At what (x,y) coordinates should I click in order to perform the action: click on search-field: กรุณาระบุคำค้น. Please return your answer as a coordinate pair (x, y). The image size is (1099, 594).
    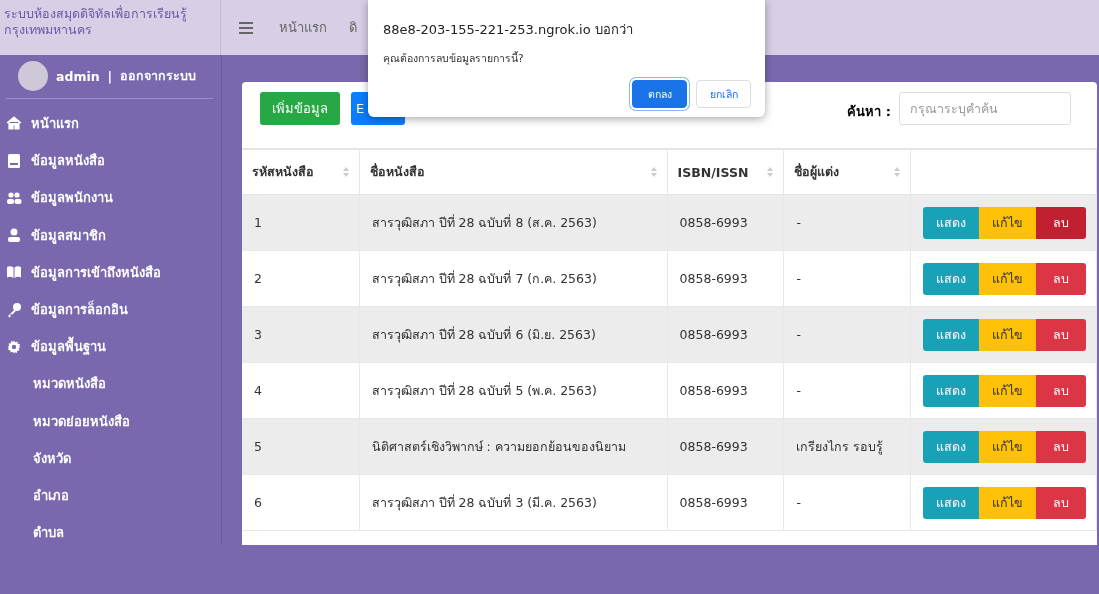
    Looking at the image, I should click on (985, 108).